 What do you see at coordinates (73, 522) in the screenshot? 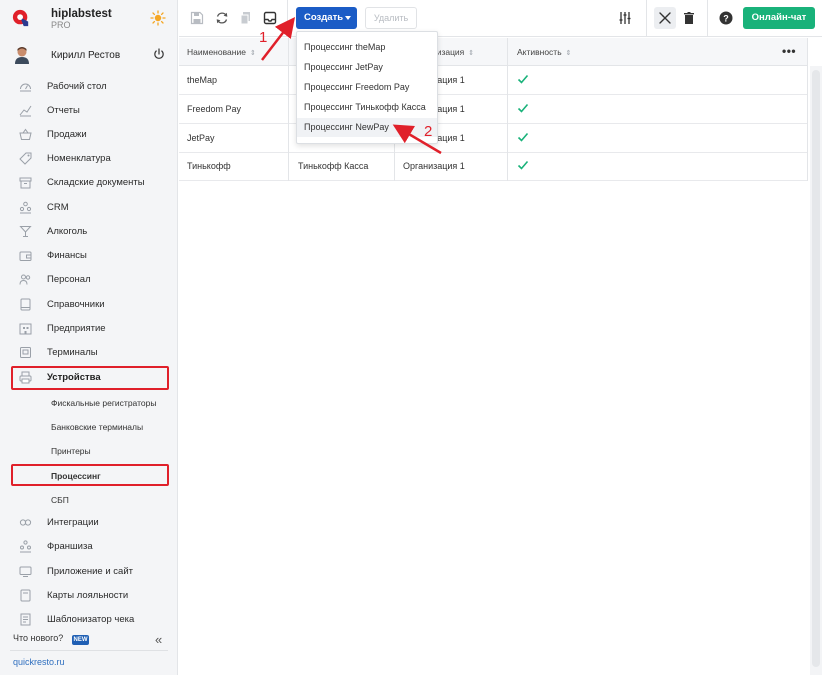
I see `sidebar-item-label: Интеграции` at bounding box center [73, 522].